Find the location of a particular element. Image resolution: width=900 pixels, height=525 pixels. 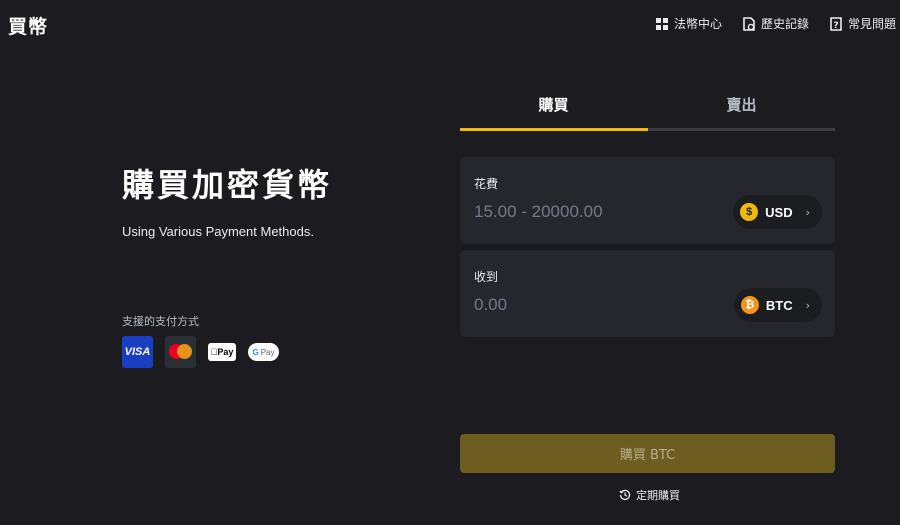

page-brand-title: 買幣 is located at coordinates (28, 27).